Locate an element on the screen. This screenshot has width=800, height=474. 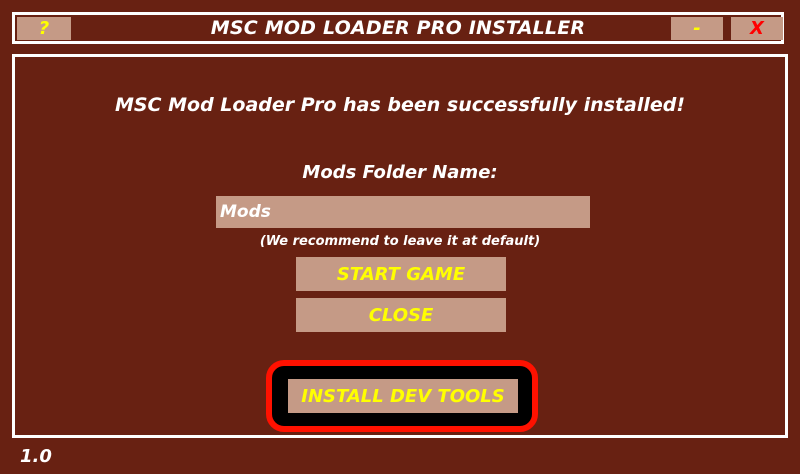
install-dev-tools-button: INSTALL DEV TOOLS is located at coordinates (403, 396).